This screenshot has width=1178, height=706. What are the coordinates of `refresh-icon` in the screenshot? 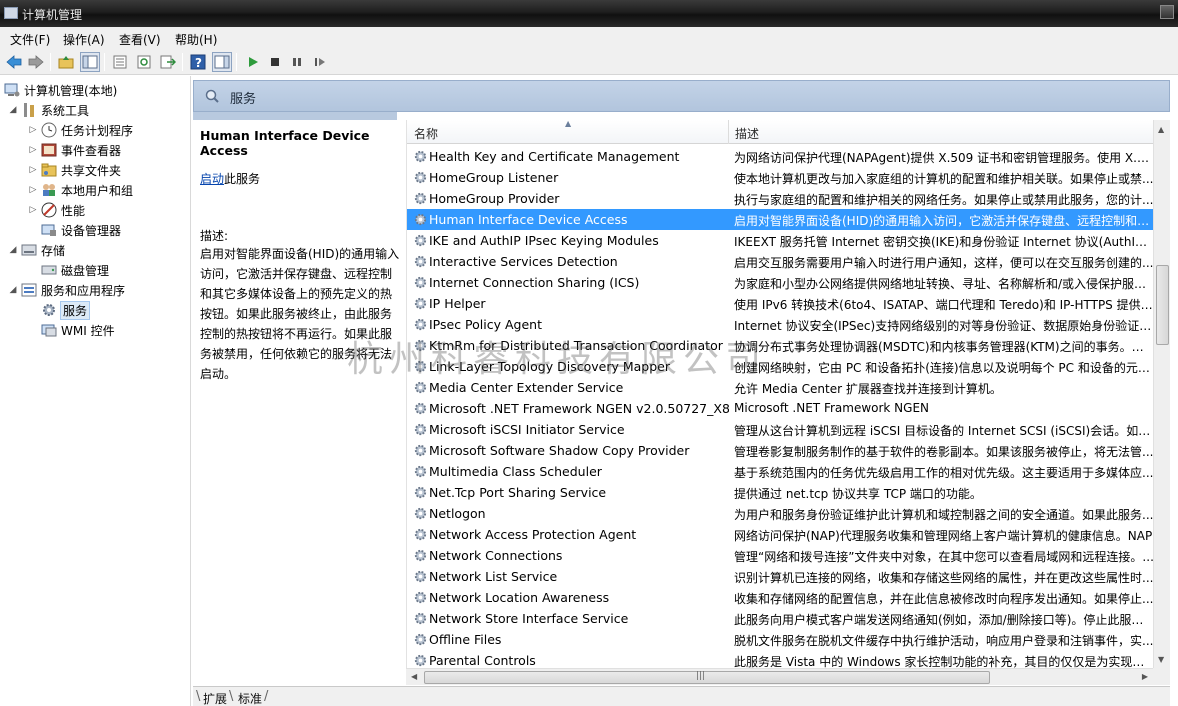 It's located at (144, 62).